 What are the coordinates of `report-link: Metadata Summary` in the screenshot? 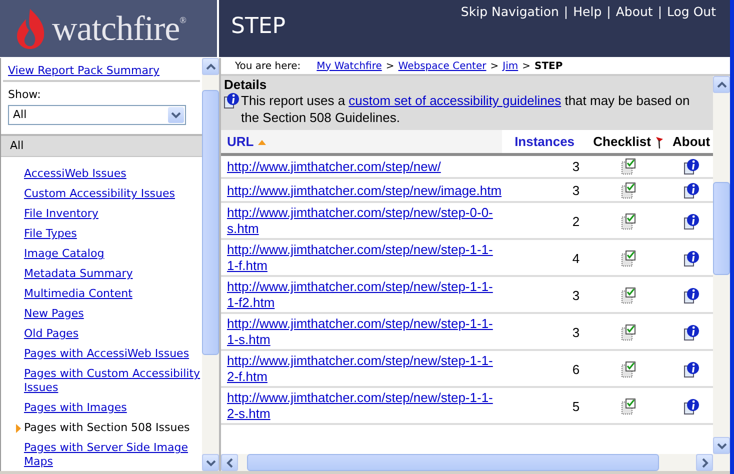 It's located at (113, 274).